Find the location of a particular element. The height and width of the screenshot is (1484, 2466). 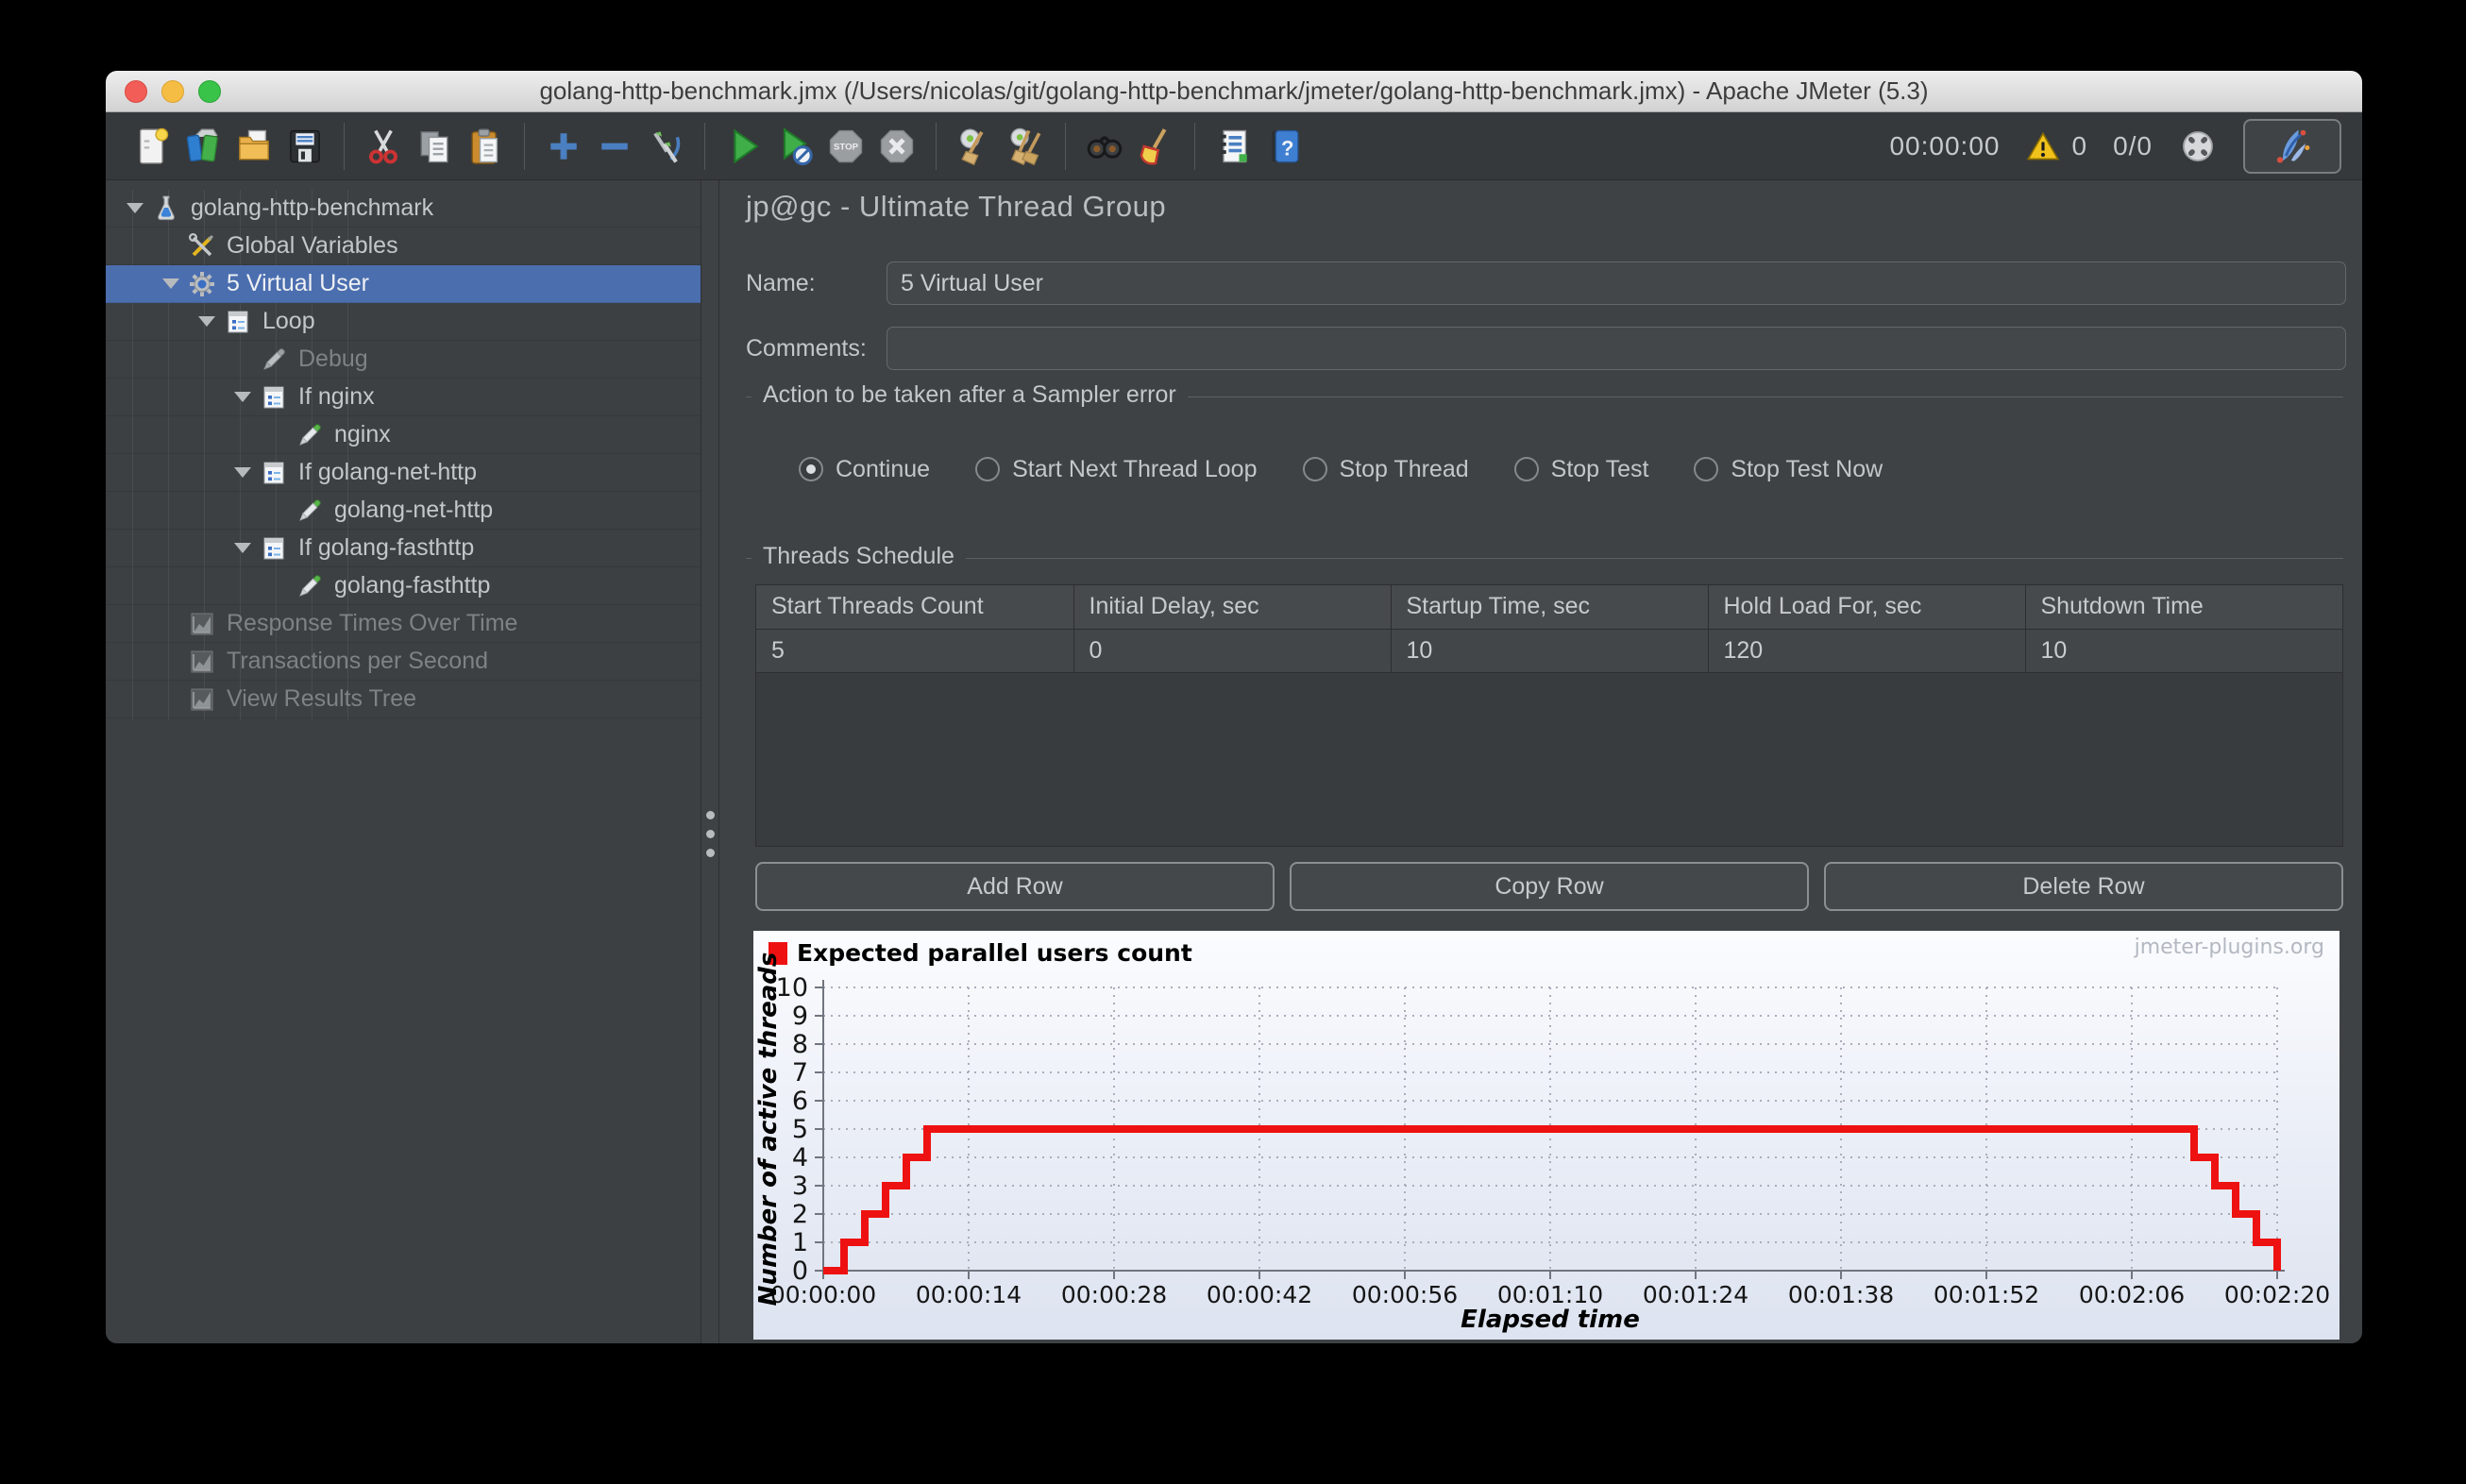

tree-node-golang-http-benchmark: golang-http-benchmark is located at coordinates (403, 209).